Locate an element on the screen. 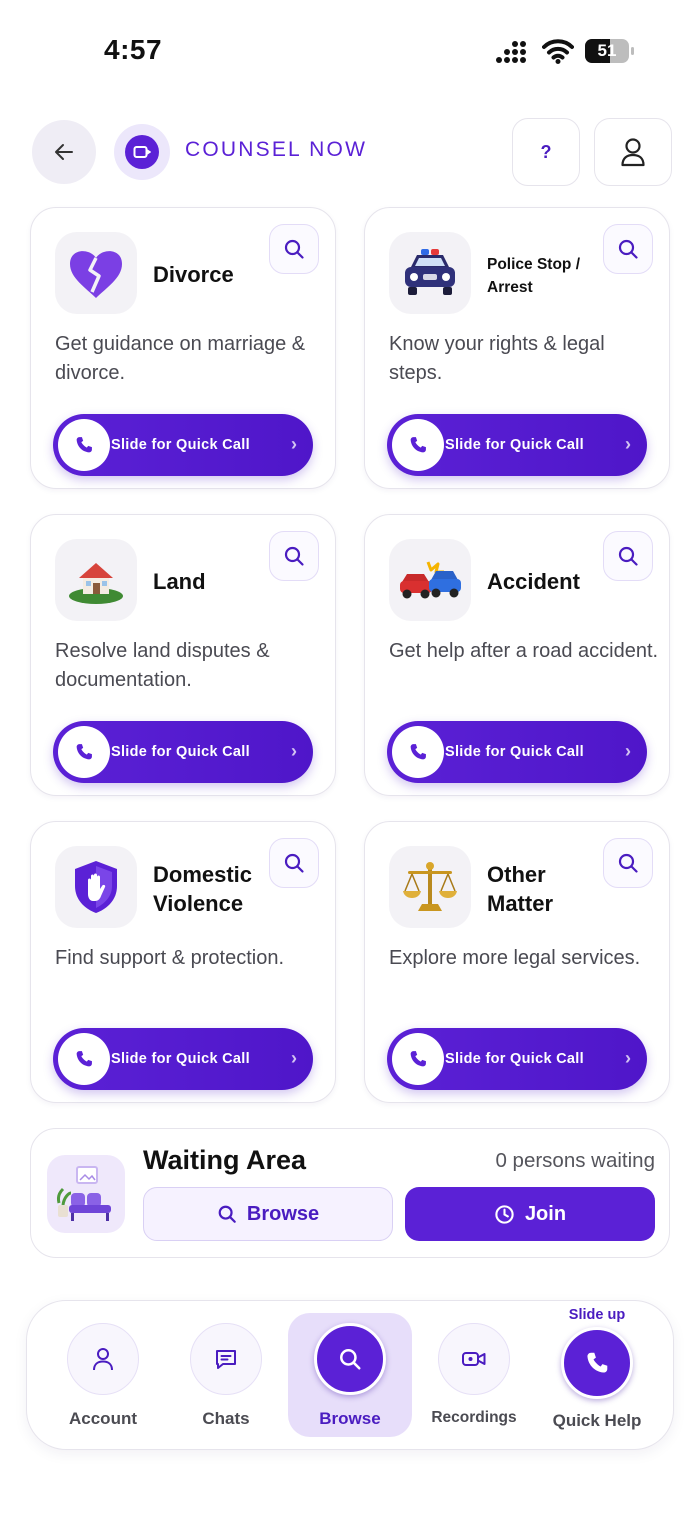 The width and height of the screenshot is (700, 1521). nav-label: Chats is located at coordinates (226, 1418).